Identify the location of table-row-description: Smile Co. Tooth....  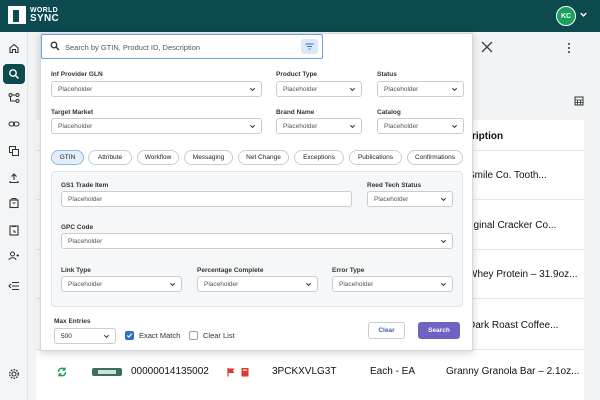
(507, 175).